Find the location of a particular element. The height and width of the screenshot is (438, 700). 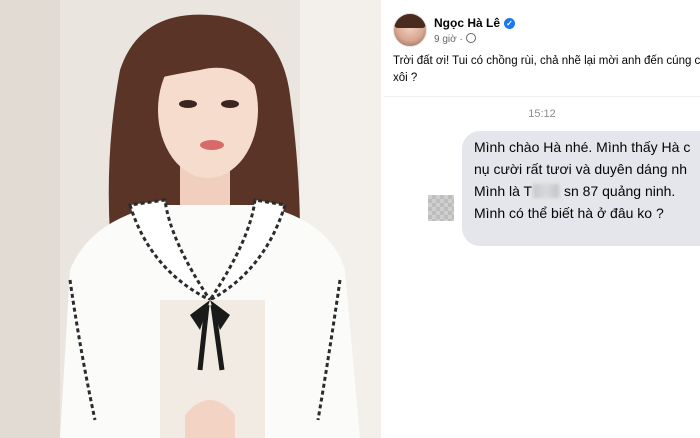

globe-icon is located at coordinates (470, 38).